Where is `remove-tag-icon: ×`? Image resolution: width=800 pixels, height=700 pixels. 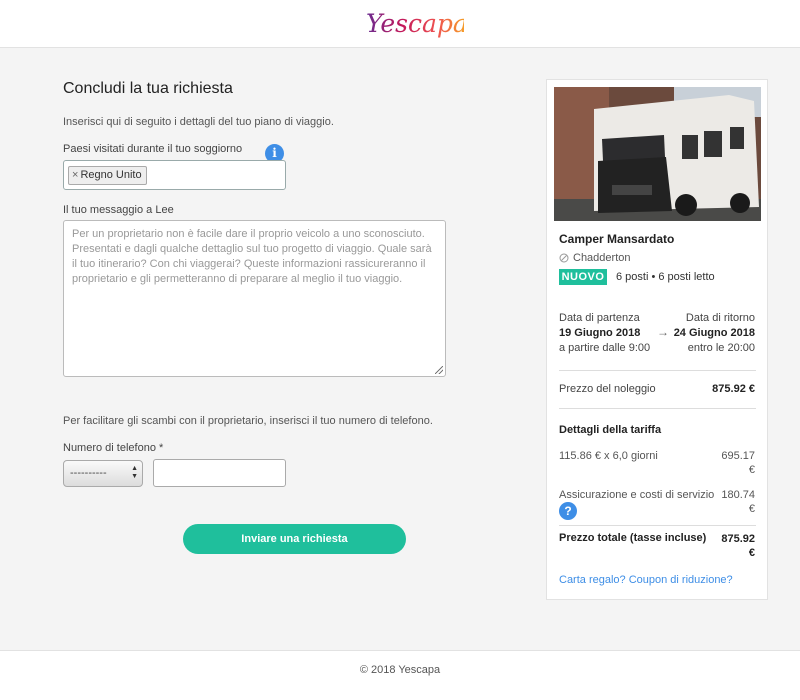 remove-tag-icon: × is located at coordinates (75, 175).